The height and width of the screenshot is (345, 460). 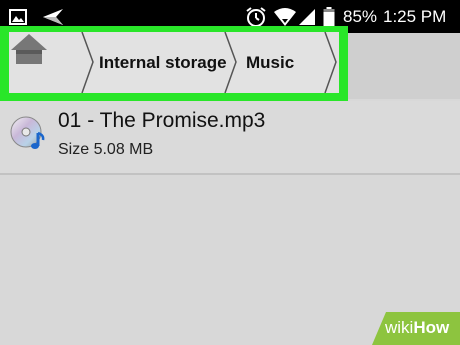 I want to click on music-disc-icon, so click(x=28, y=137).